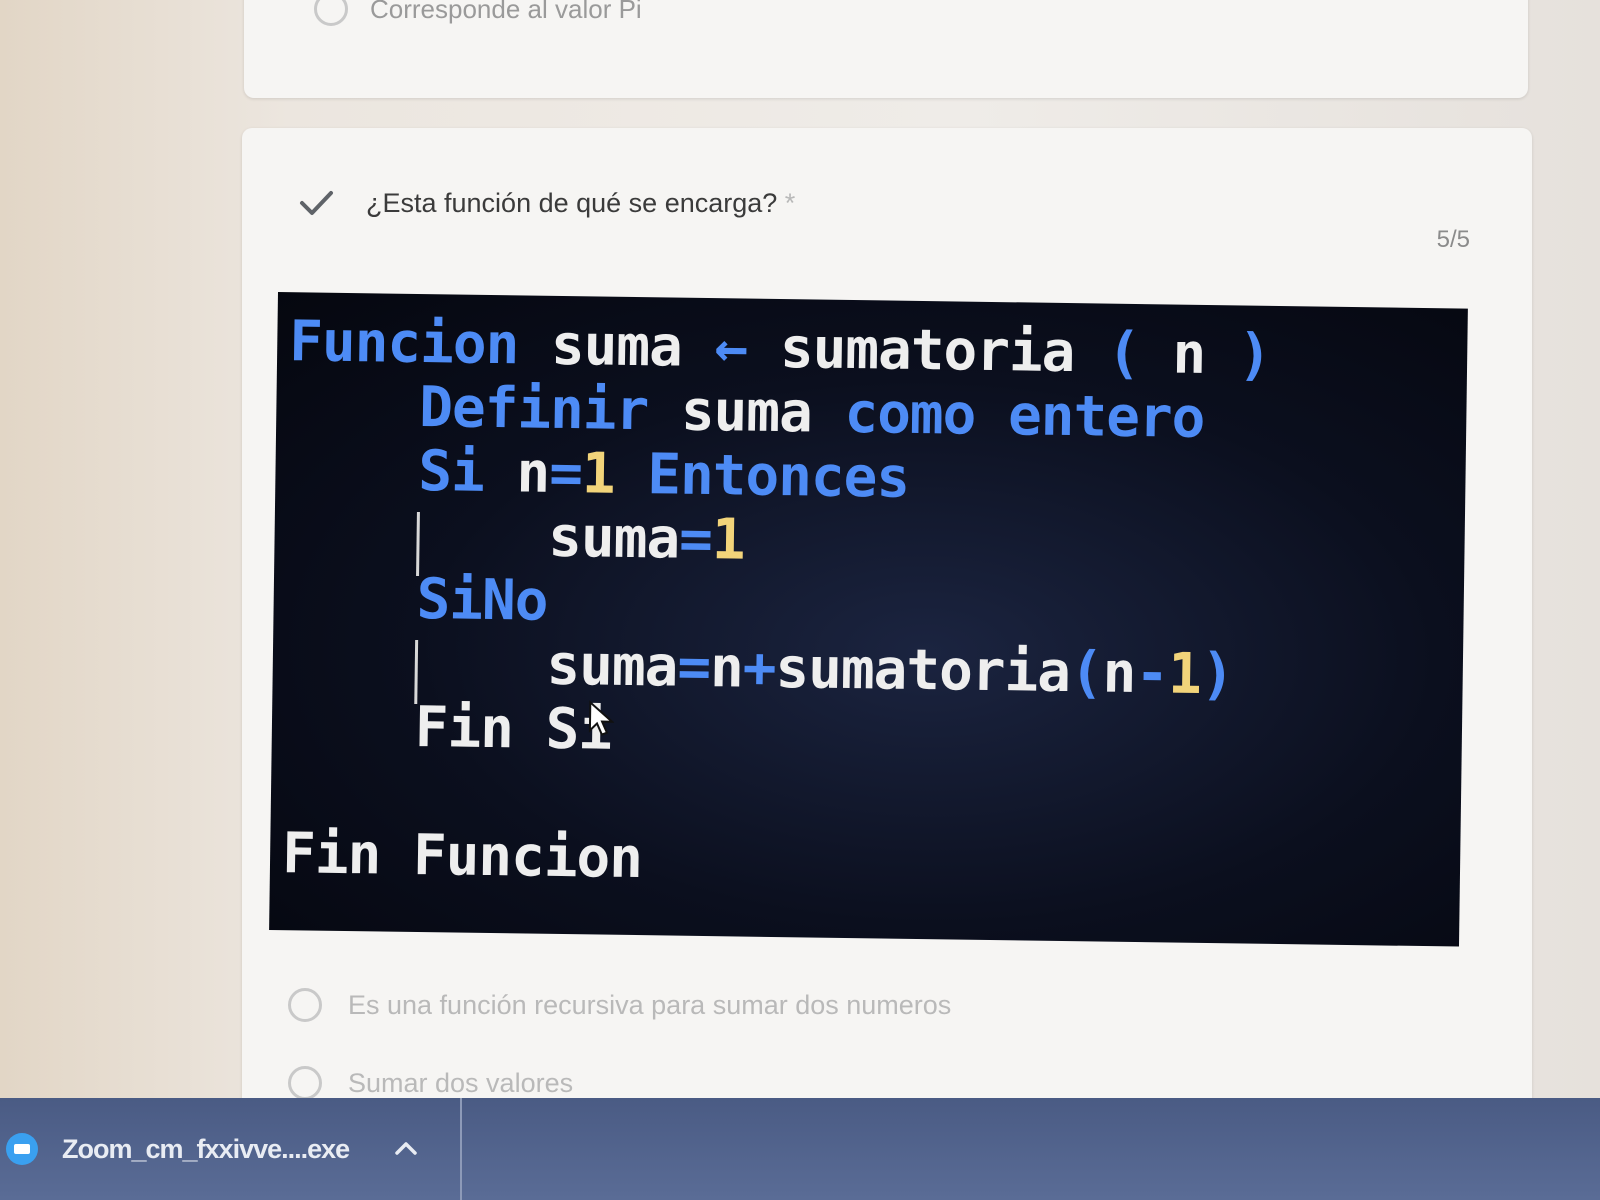  Describe the element at coordinates (206, 1148) in the screenshot. I see `download-filename: Zoom_cm_fxxivve....exe` at that location.